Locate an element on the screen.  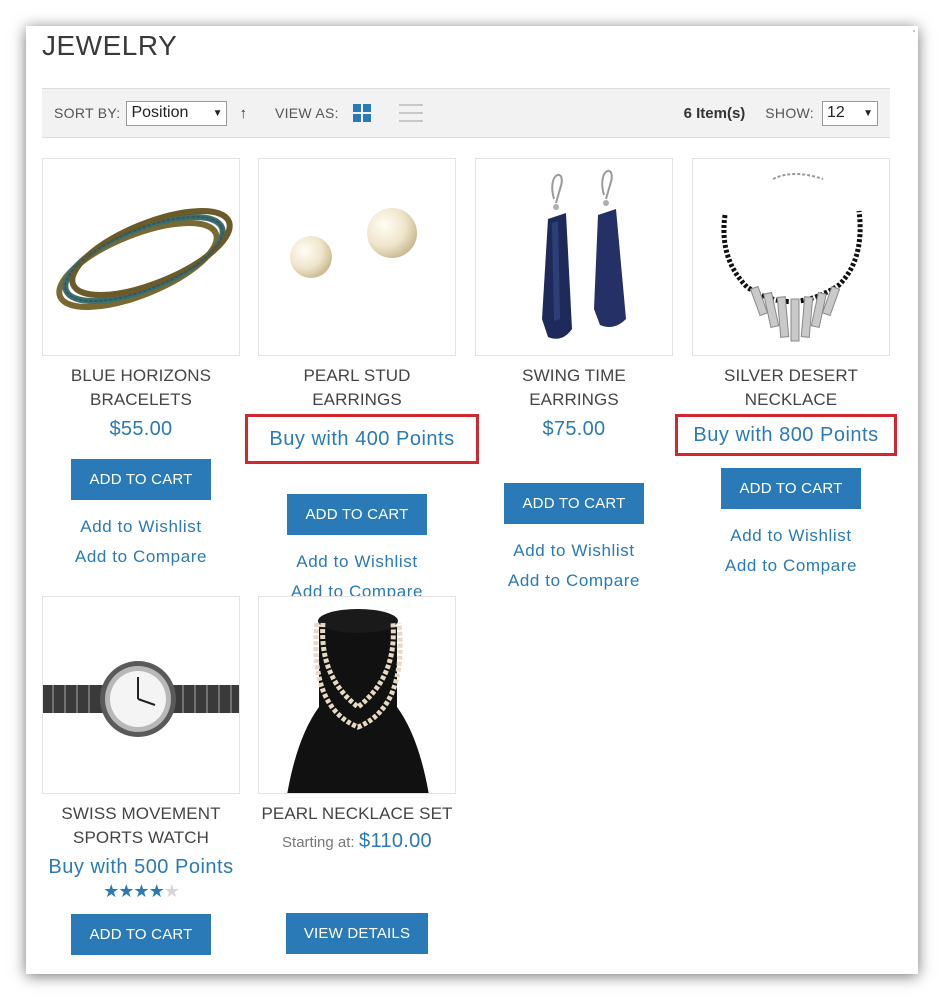
items-count: 6 Item(s) is located at coordinates (714, 113).